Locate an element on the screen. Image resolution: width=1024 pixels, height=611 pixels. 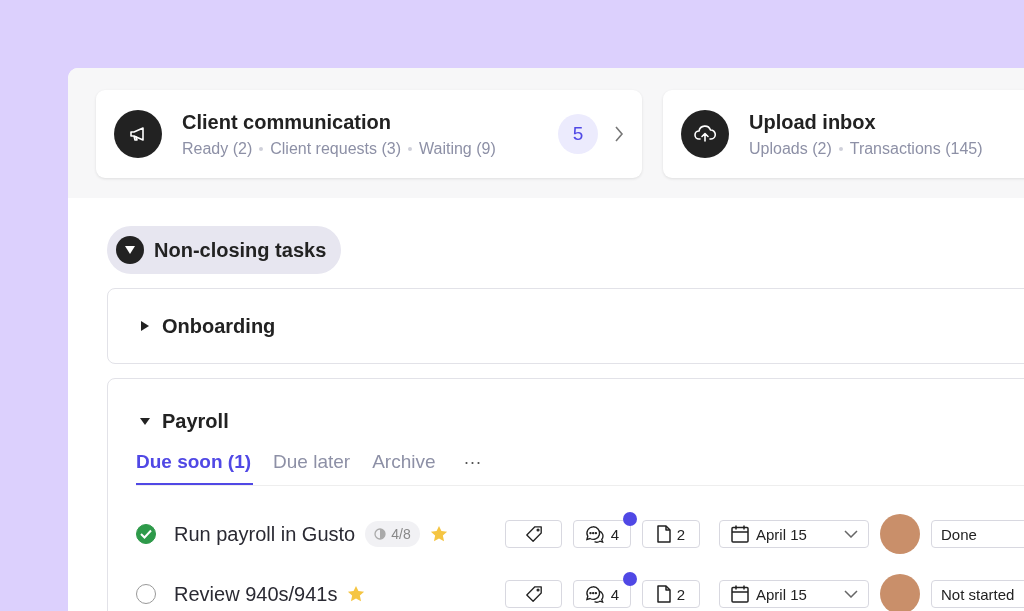
task-checkbox is located at coordinates (146, 534).